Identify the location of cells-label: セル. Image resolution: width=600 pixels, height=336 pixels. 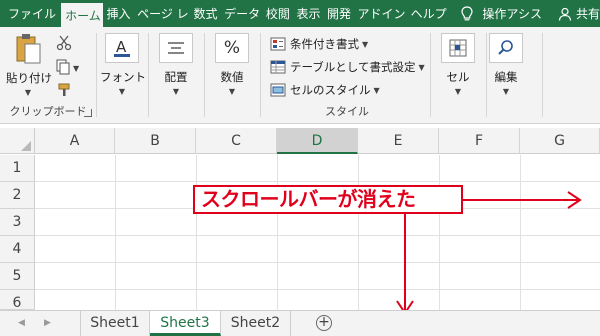
(458, 77).